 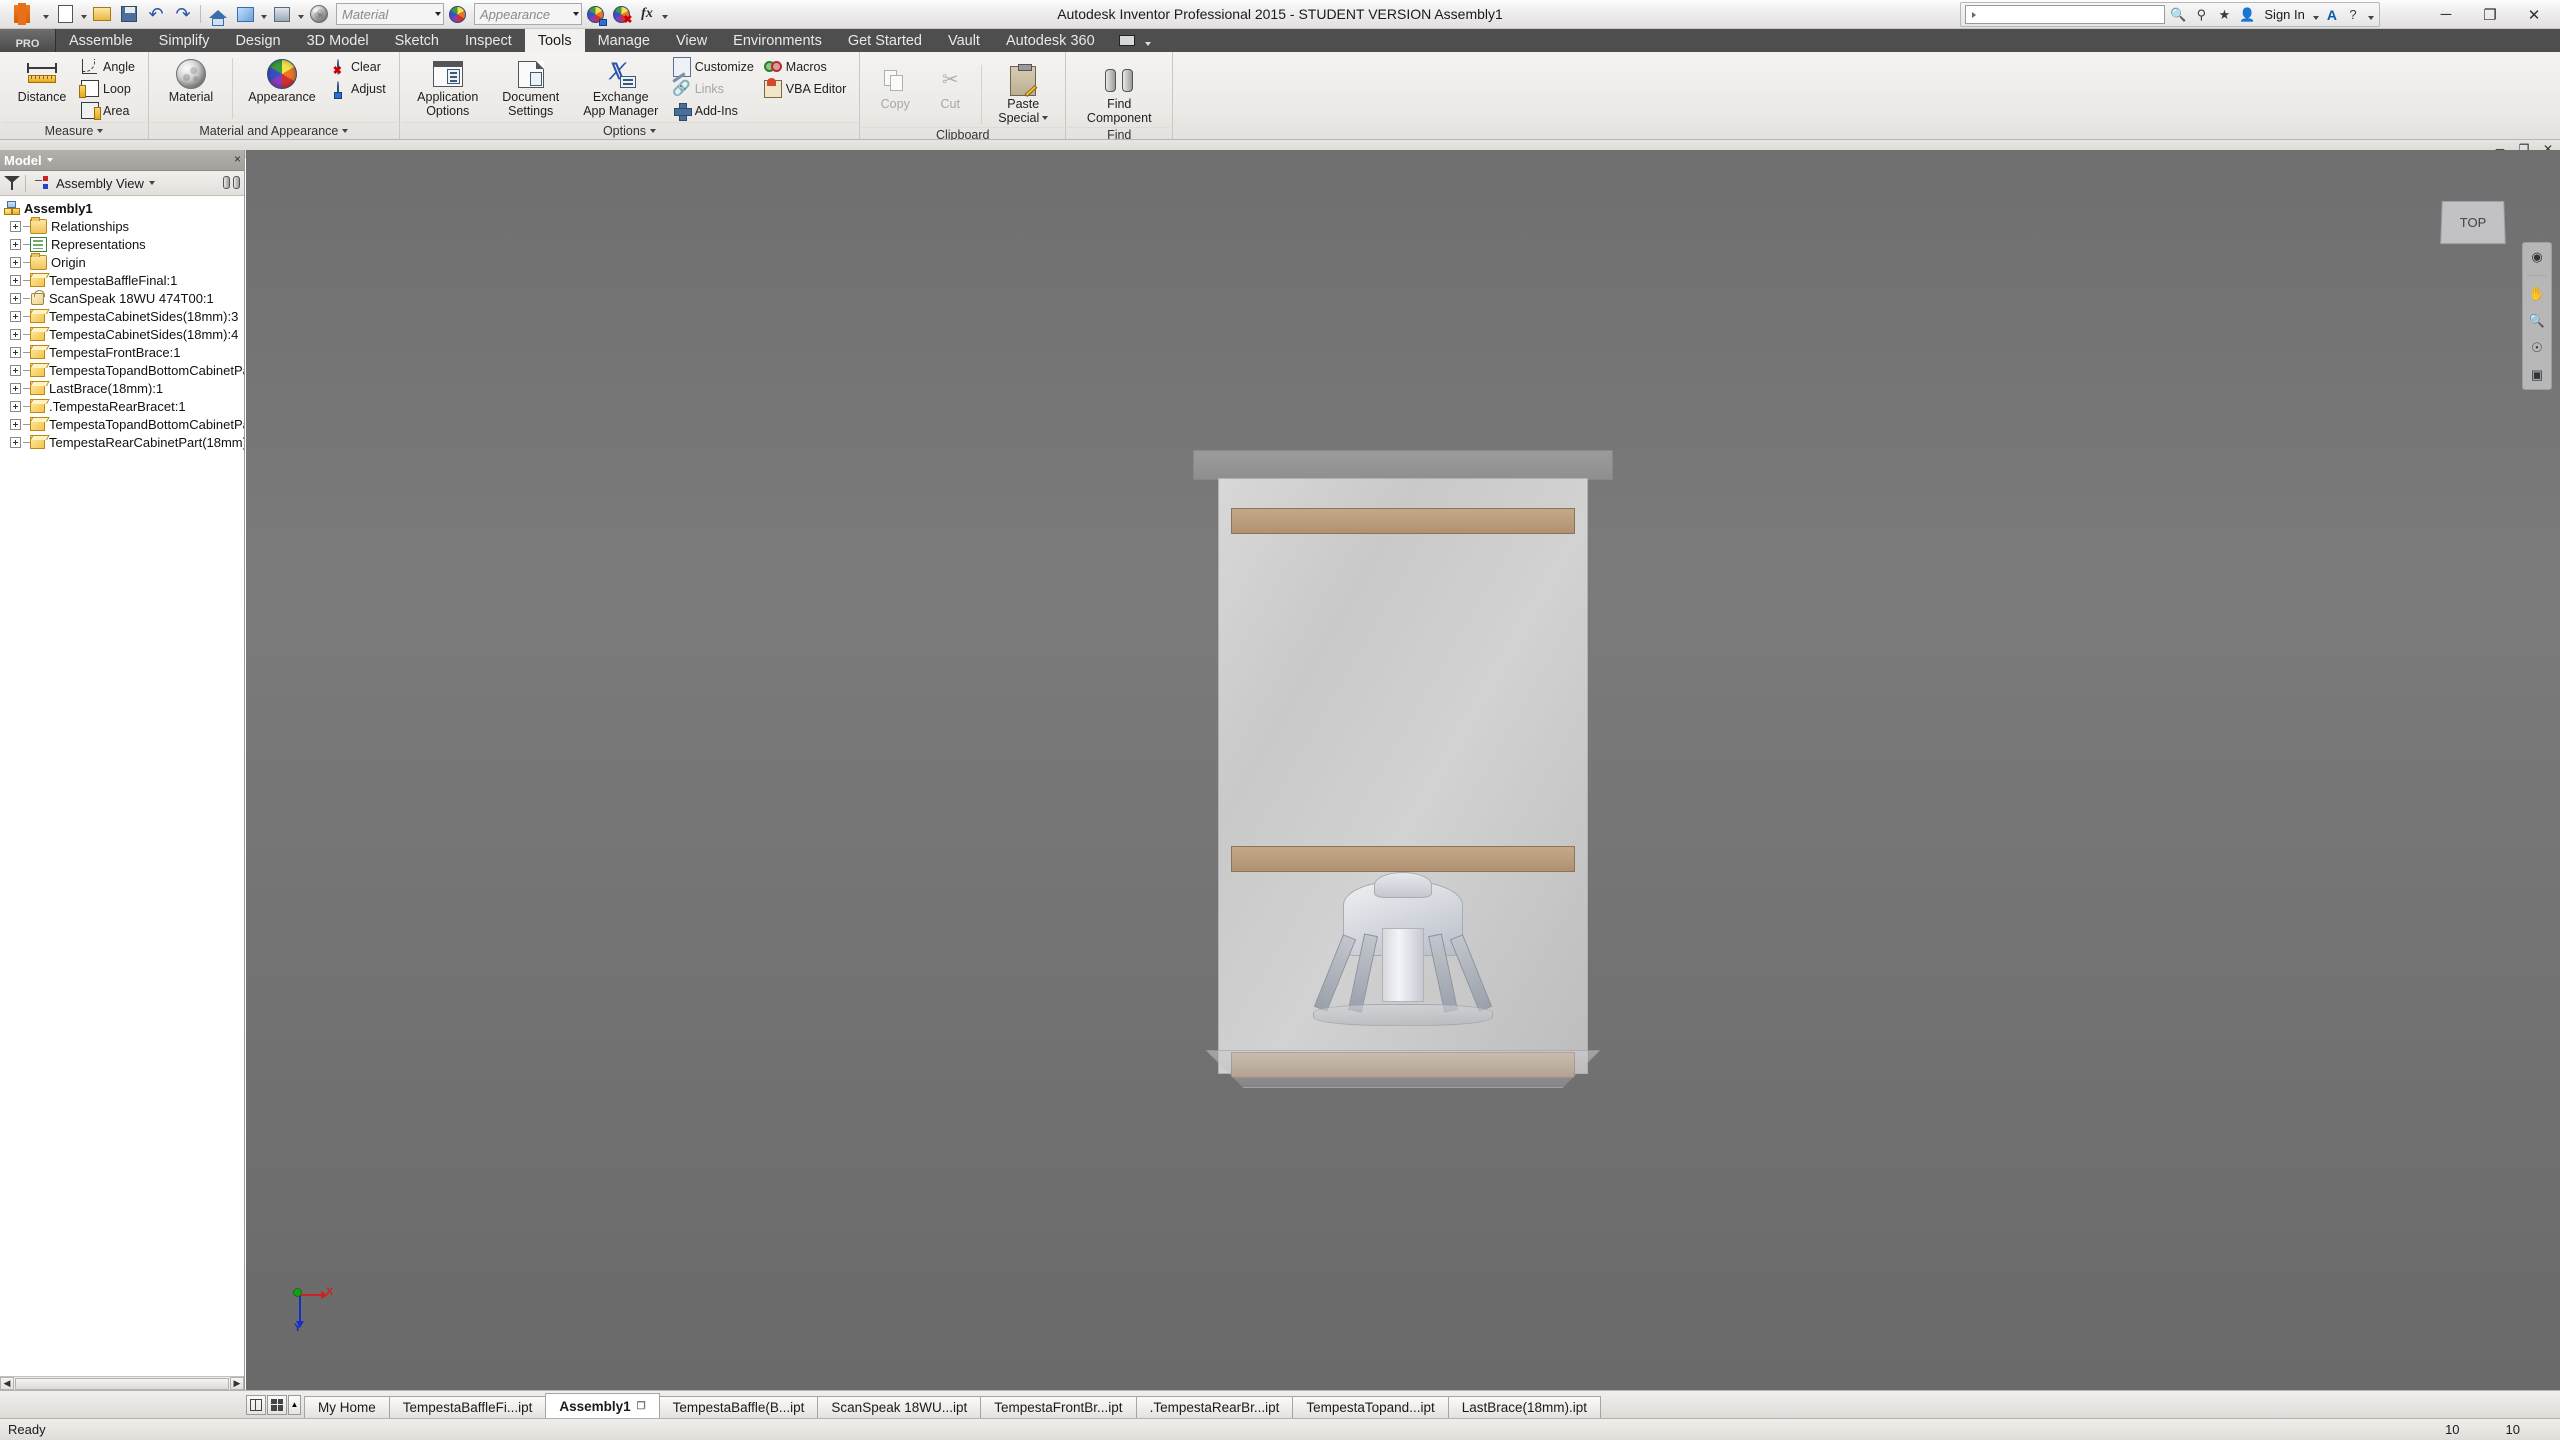 I want to click on document-tab: TempestaBaffle(B...ipt, so click(x=738, y=1407).